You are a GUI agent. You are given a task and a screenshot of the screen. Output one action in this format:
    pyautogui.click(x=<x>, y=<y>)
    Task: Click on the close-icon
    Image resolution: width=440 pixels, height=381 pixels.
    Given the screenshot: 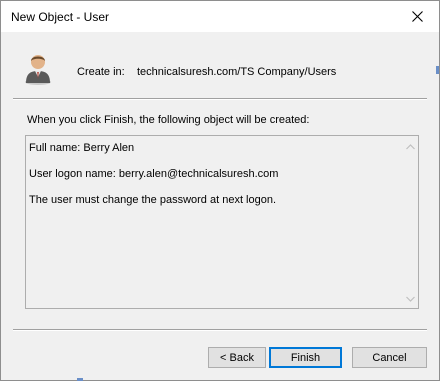 What is the action you would take?
    pyautogui.click(x=417, y=16)
    